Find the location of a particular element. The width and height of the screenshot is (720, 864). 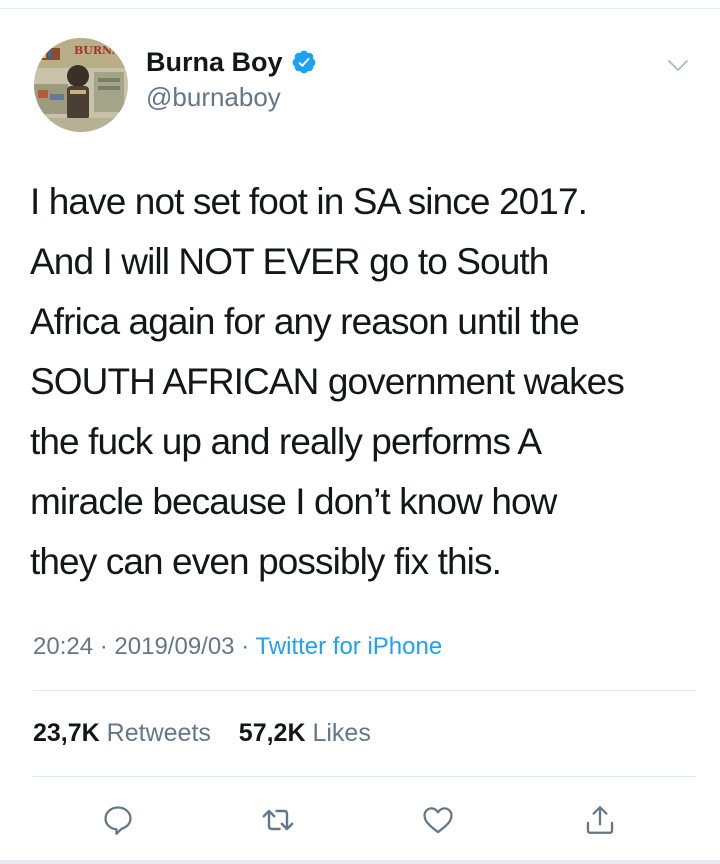

avatar: BURNA BOY is located at coordinates (81, 85).